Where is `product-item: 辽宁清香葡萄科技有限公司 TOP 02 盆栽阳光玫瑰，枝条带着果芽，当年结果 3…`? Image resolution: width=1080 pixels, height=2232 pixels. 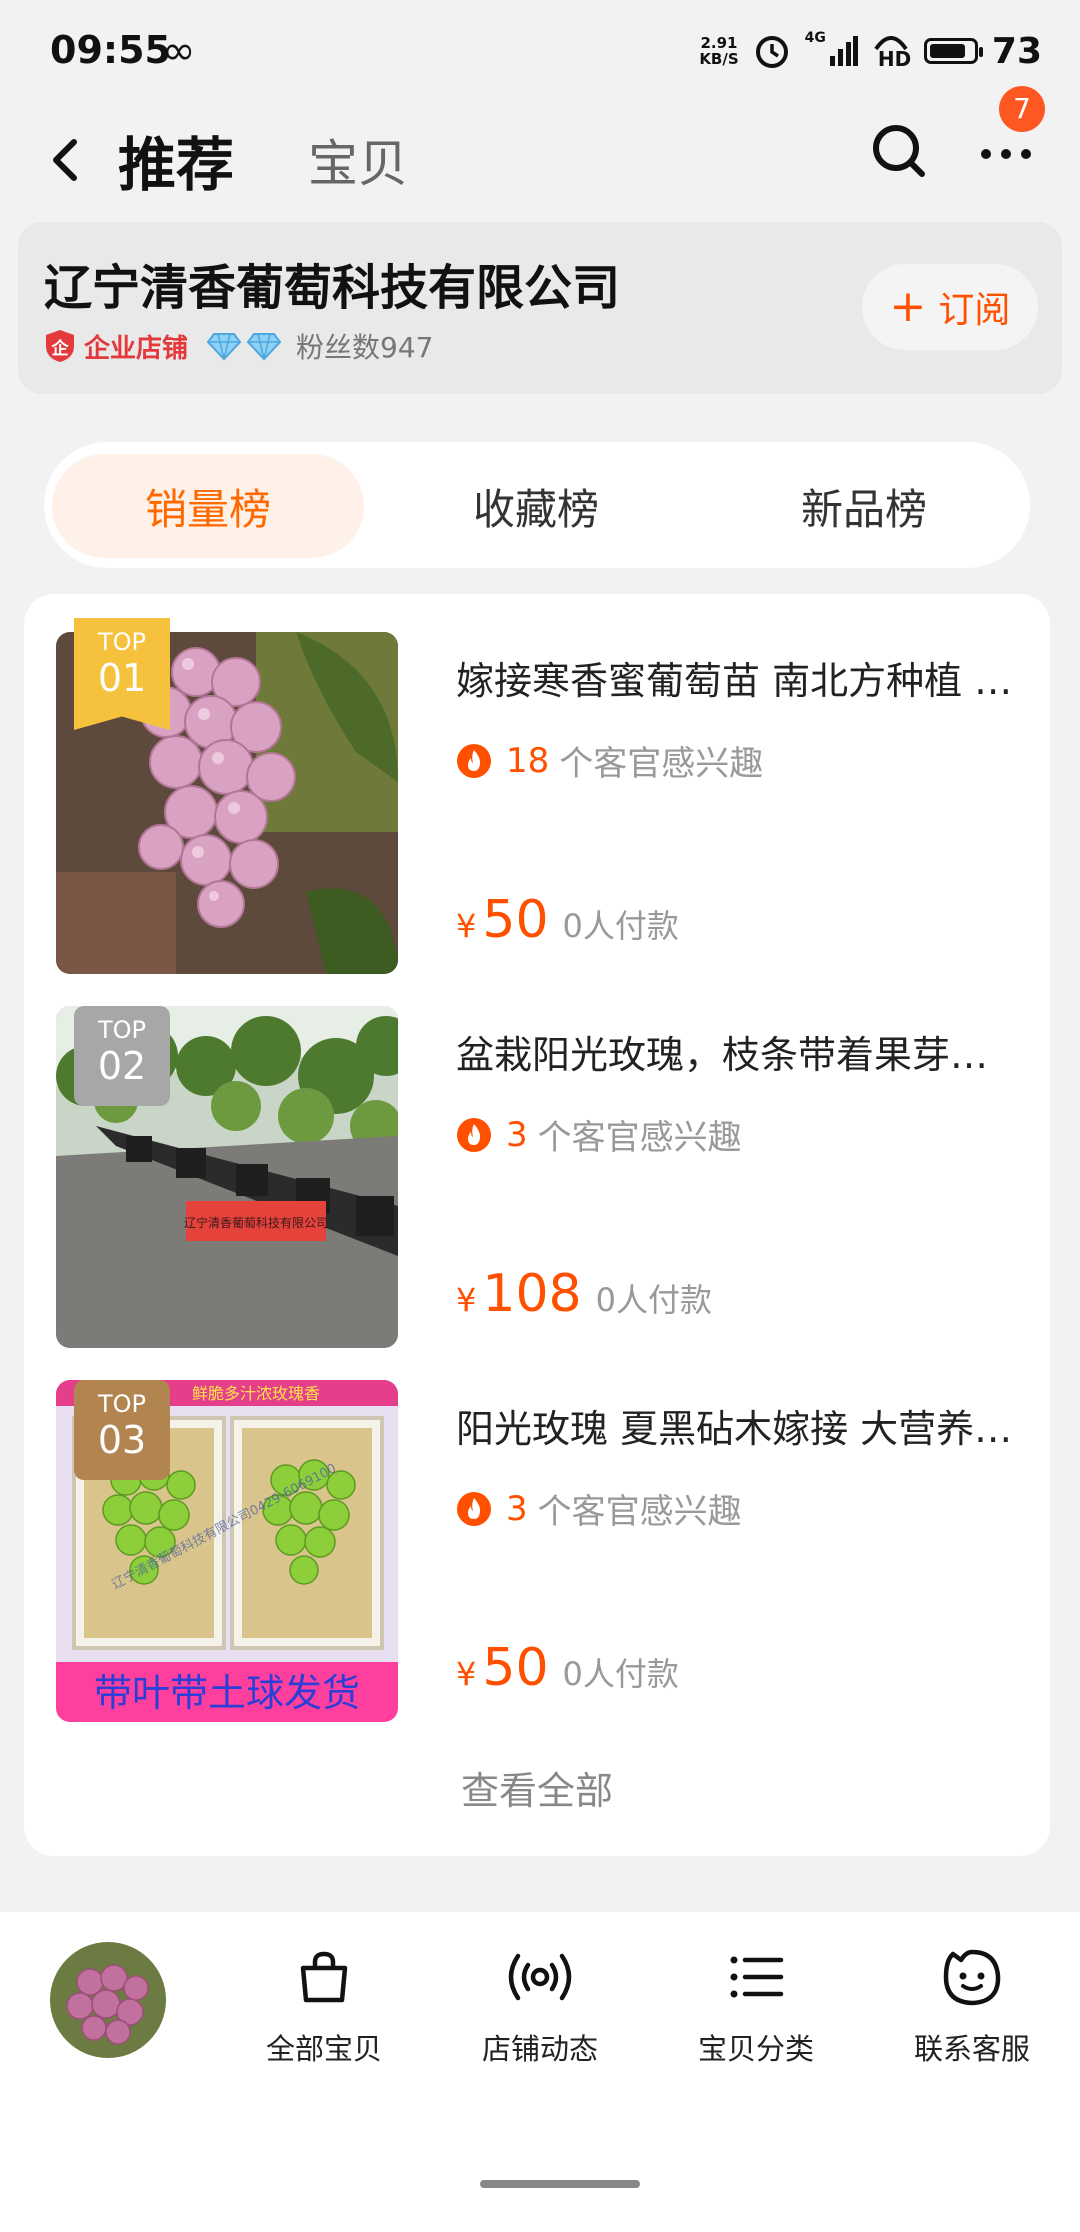 product-item: 辽宁清香葡萄科技有限公司 TOP 02 盆栽阳光玫瑰，枝条带着果芽，当年结果 3… is located at coordinates (537, 1177).